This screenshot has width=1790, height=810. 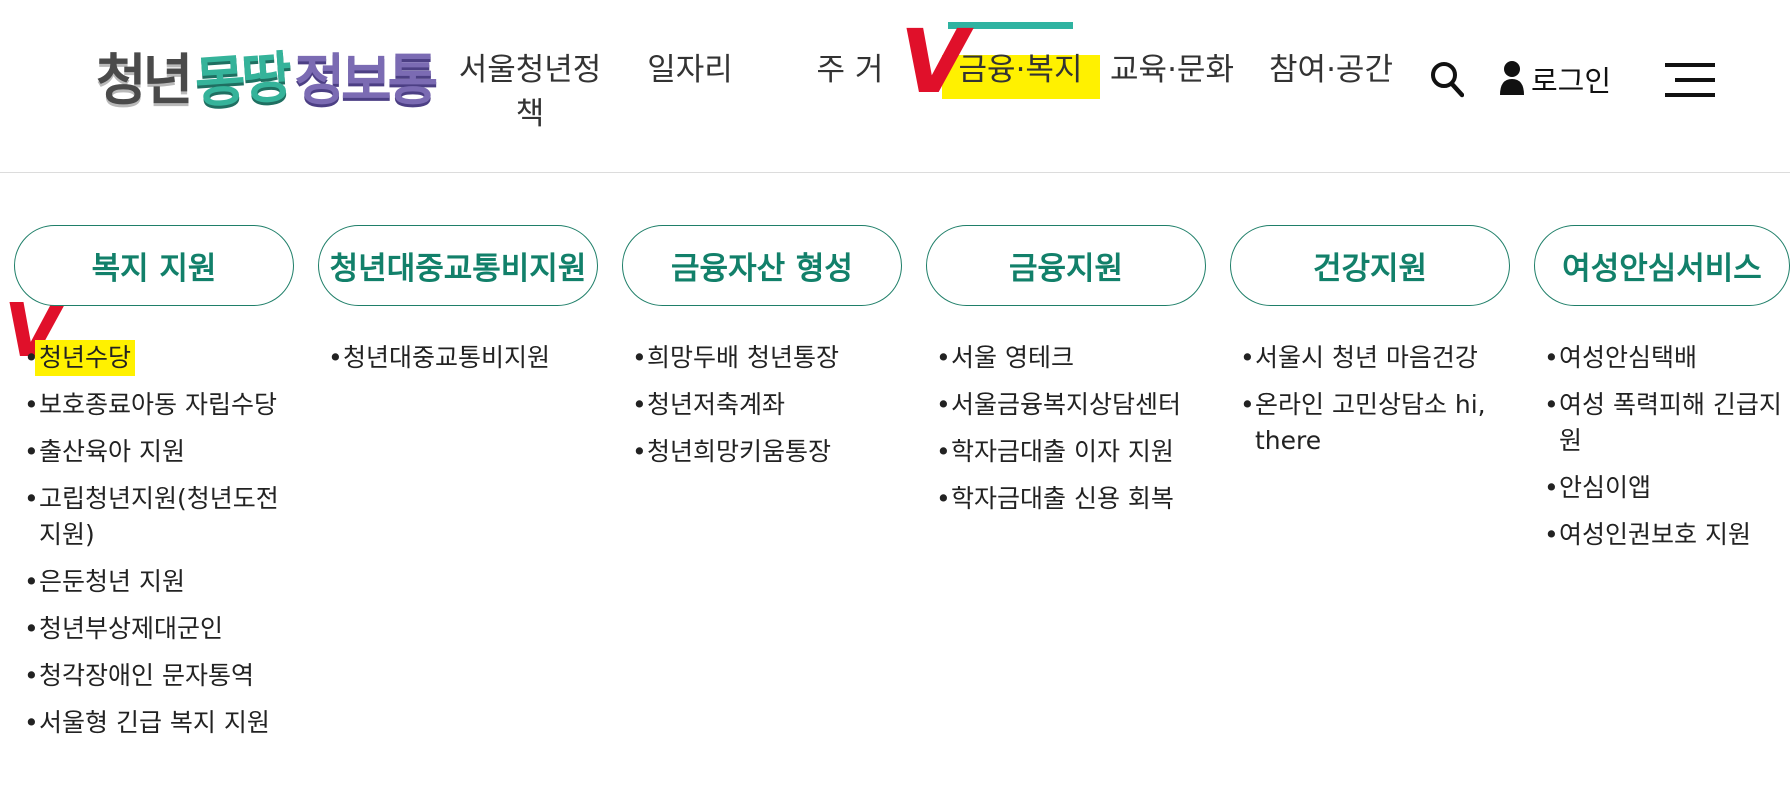 I want to click on login-button: 로그인, so click(x=1554, y=79).